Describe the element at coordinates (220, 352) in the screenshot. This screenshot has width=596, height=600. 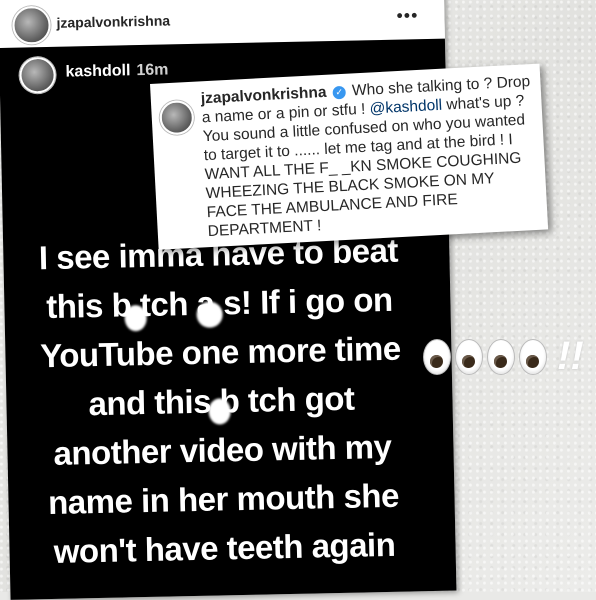
I see `story-line: YouTube one more time` at that location.